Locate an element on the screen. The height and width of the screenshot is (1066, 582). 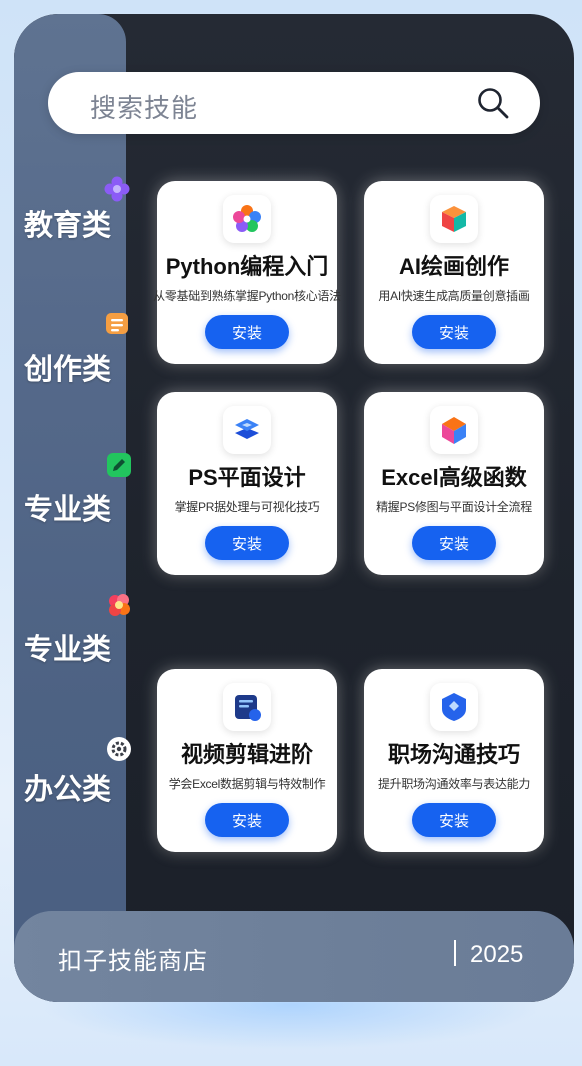
category-label: 创作类 is located at coordinates (68, 370).